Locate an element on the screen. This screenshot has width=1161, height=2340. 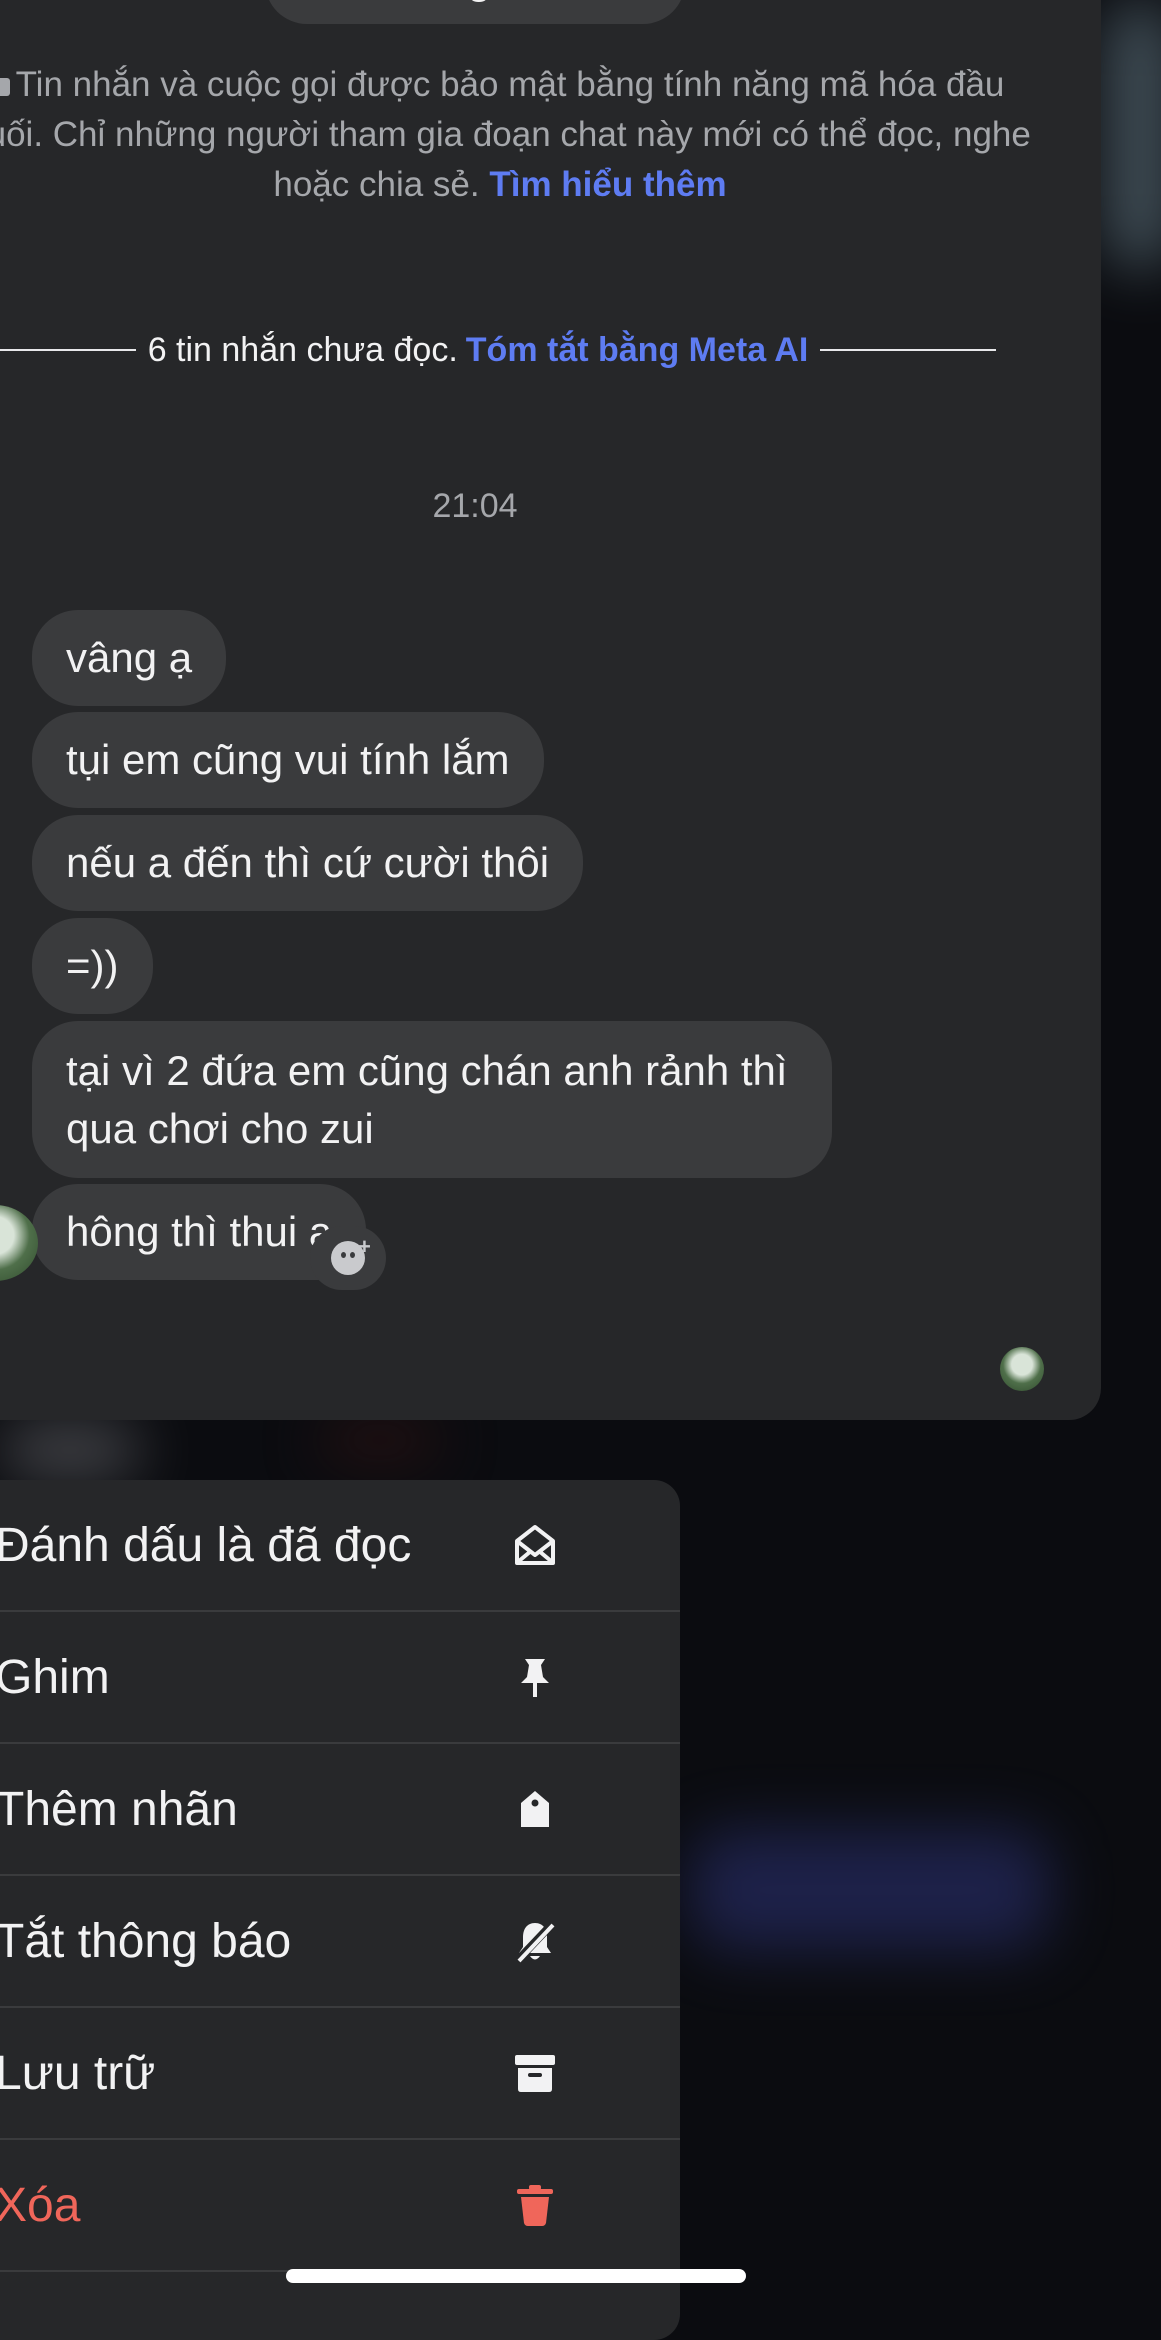
message-timestamp: 21:04 is located at coordinates (475, 506).